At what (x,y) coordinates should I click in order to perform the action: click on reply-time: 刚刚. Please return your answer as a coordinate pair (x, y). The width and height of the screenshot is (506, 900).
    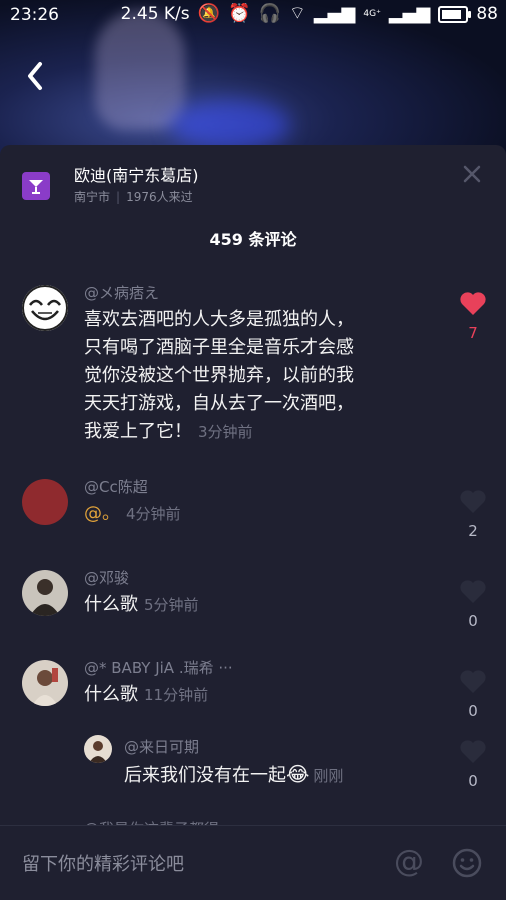
    Looking at the image, I should click on (328, 776).